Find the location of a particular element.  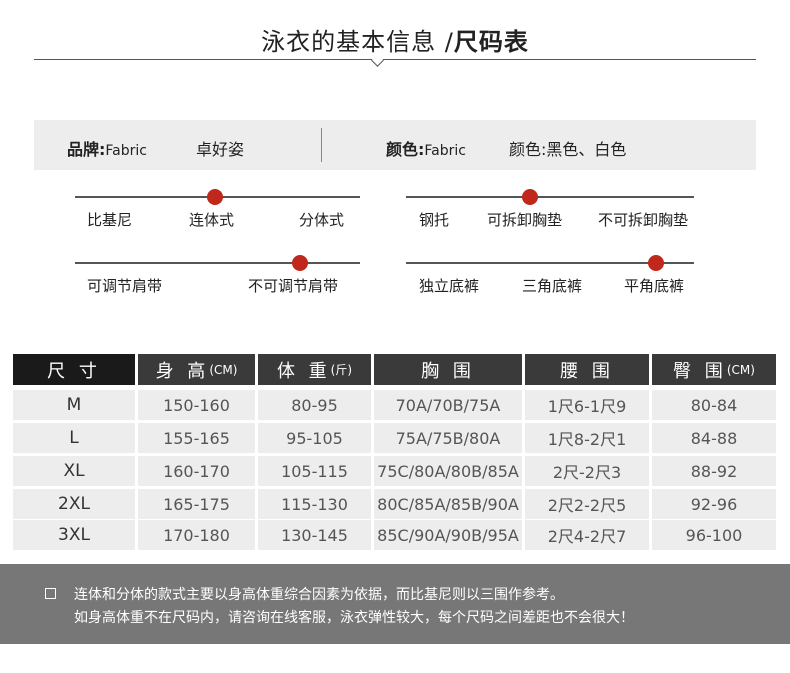

option-adjustable-strap: 可调节肩带 is located at coordinates (125, 286).